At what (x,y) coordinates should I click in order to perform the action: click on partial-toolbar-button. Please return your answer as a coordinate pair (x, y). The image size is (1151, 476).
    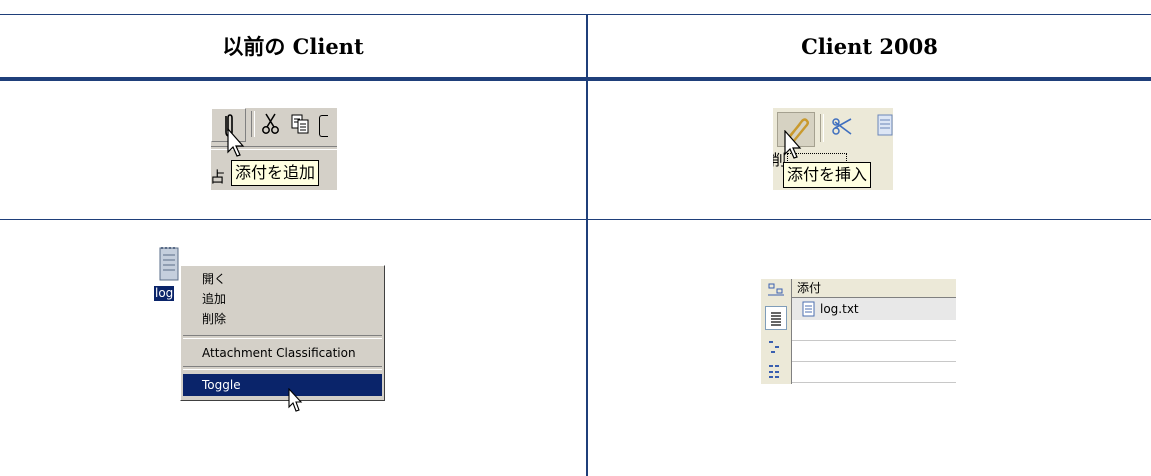
    Looking at the image, I should click on (323, 126).